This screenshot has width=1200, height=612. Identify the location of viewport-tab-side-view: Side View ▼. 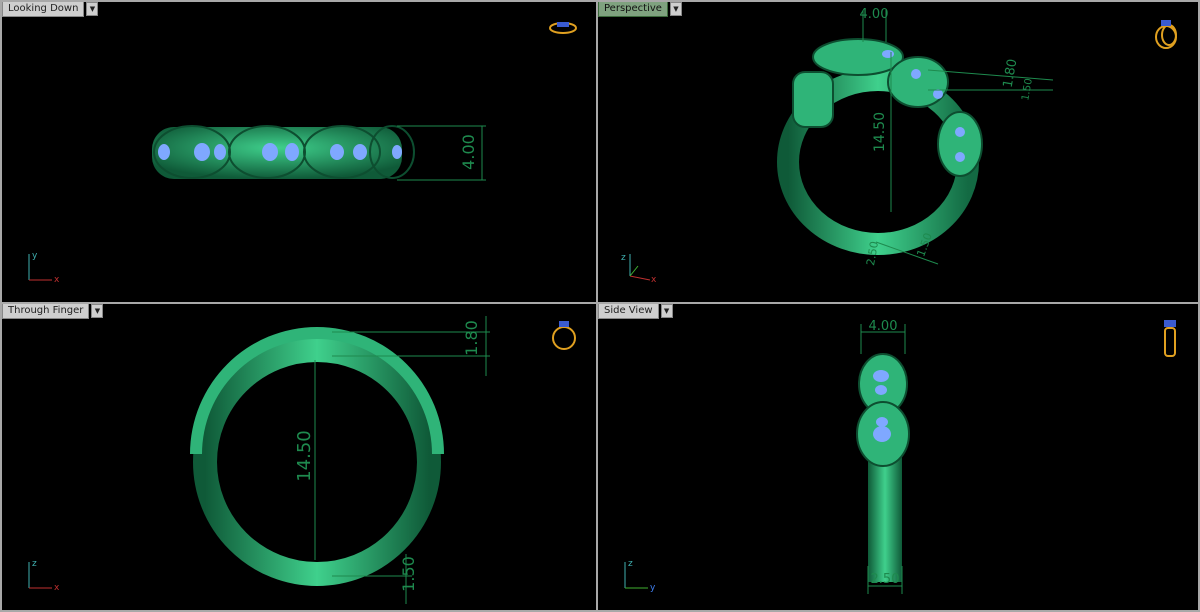
(635, 311).